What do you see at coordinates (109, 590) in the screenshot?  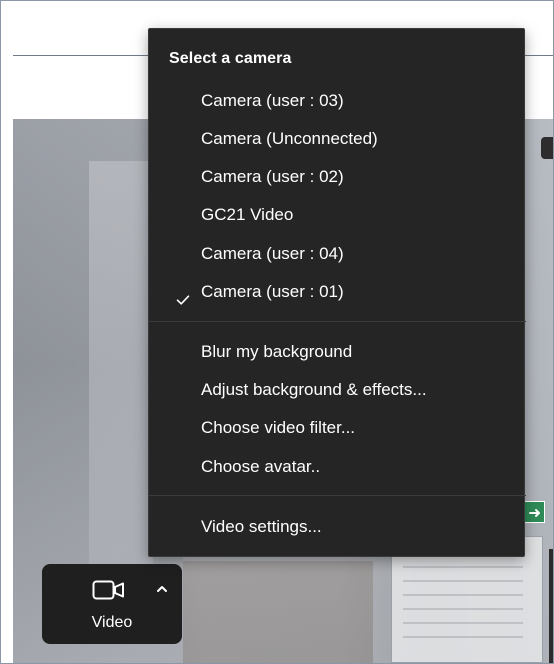 I see `video-camera-icon` at bounding box center [109, 590].